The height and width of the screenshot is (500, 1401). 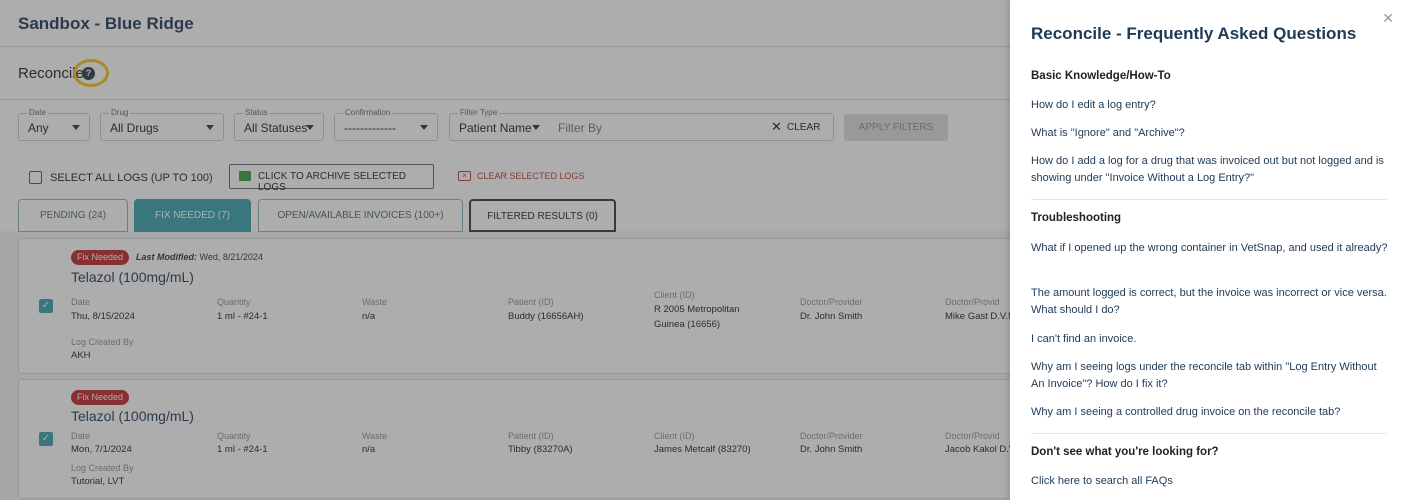 I want to click on faq-title: Reconcile - Frequently Asked Questions, so click(x=1194, y=33).